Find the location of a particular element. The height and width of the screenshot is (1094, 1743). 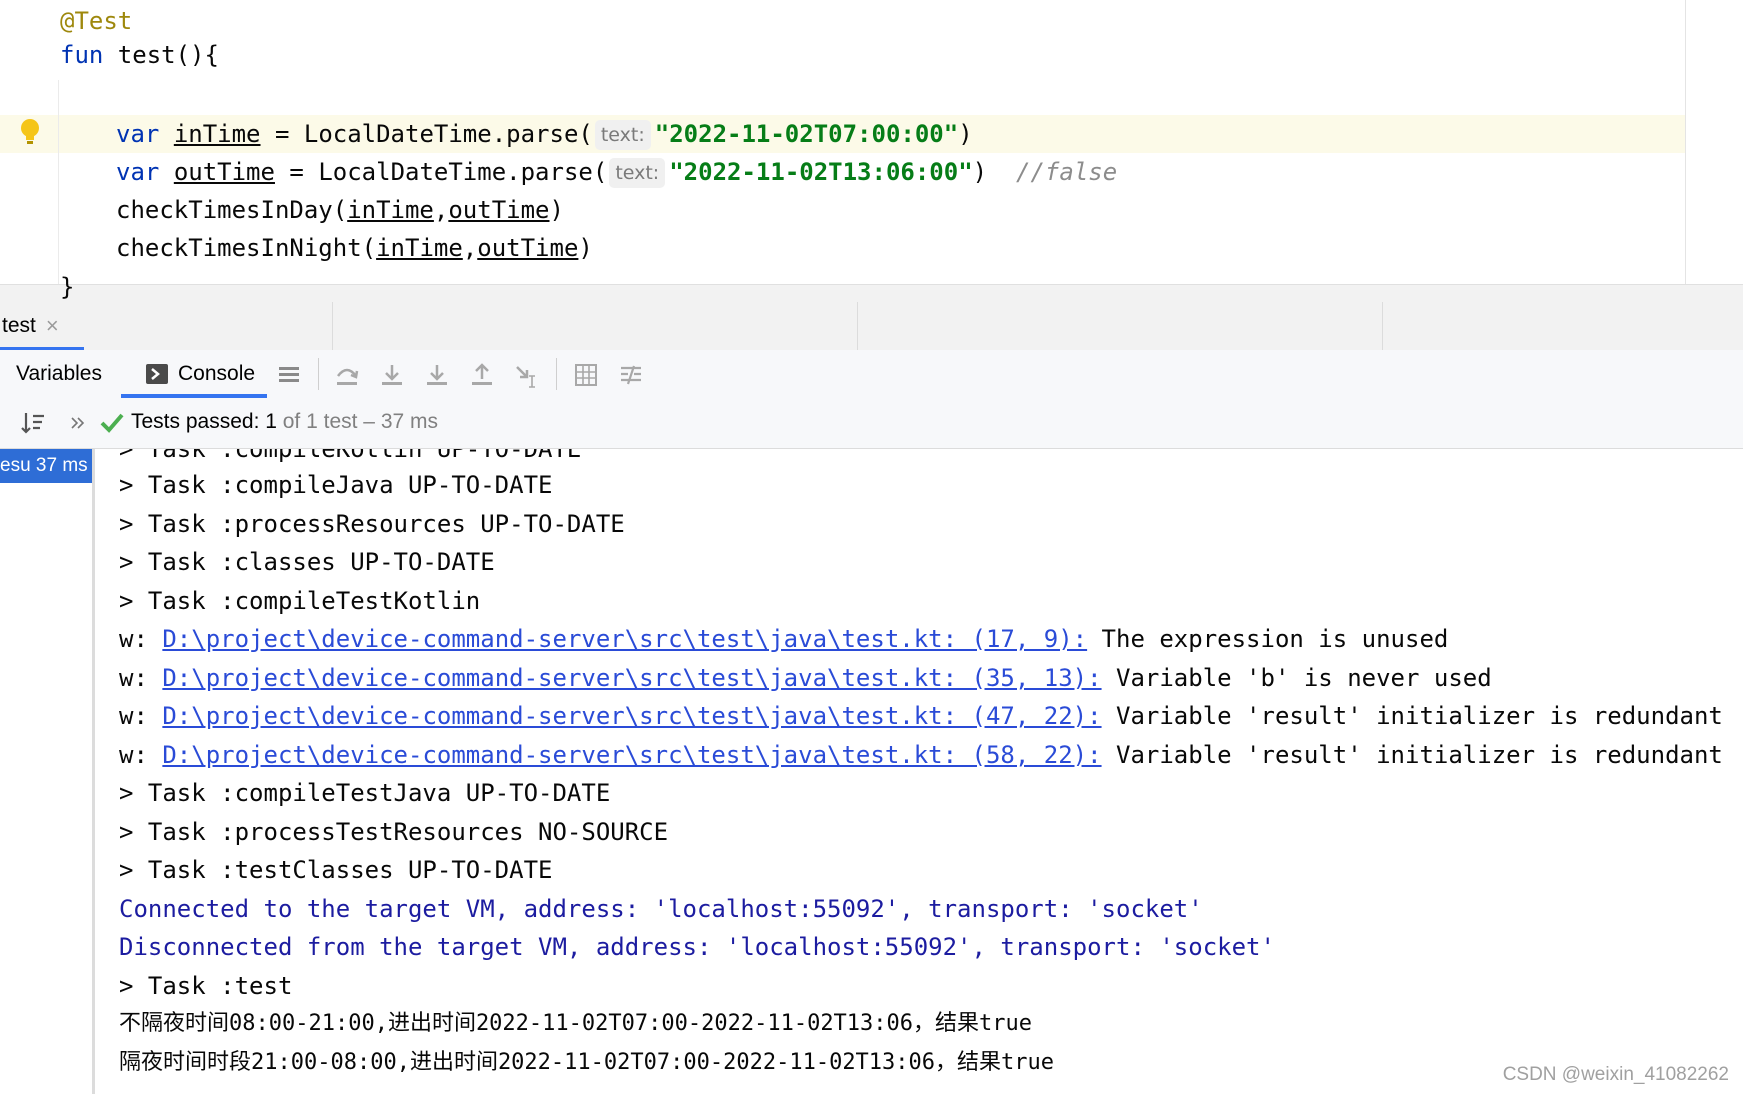

run-tab-label: test is located at coordinates (19, 325).